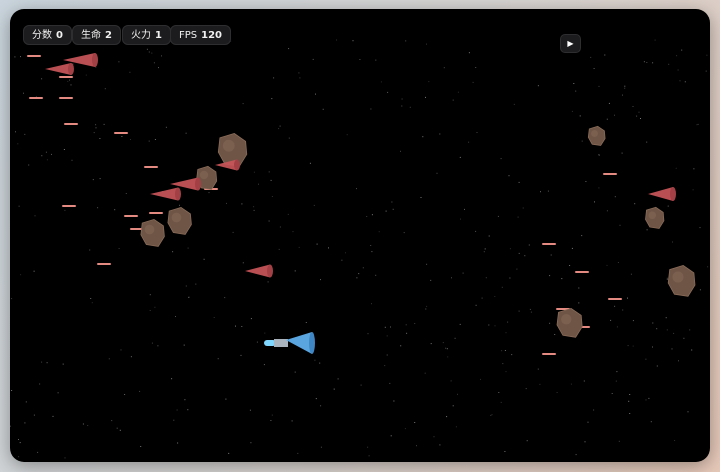  I want to click on play-button: ▶, so click(570, 43).